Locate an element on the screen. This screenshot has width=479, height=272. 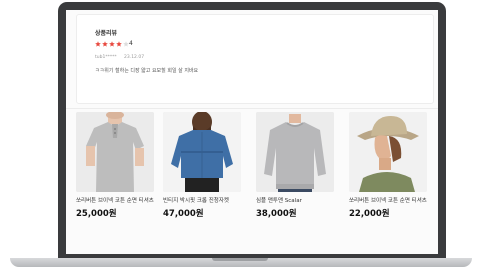
product-card: 심플 맨투맨 Scalar 38,000원 is located at coordinates (297, 165).